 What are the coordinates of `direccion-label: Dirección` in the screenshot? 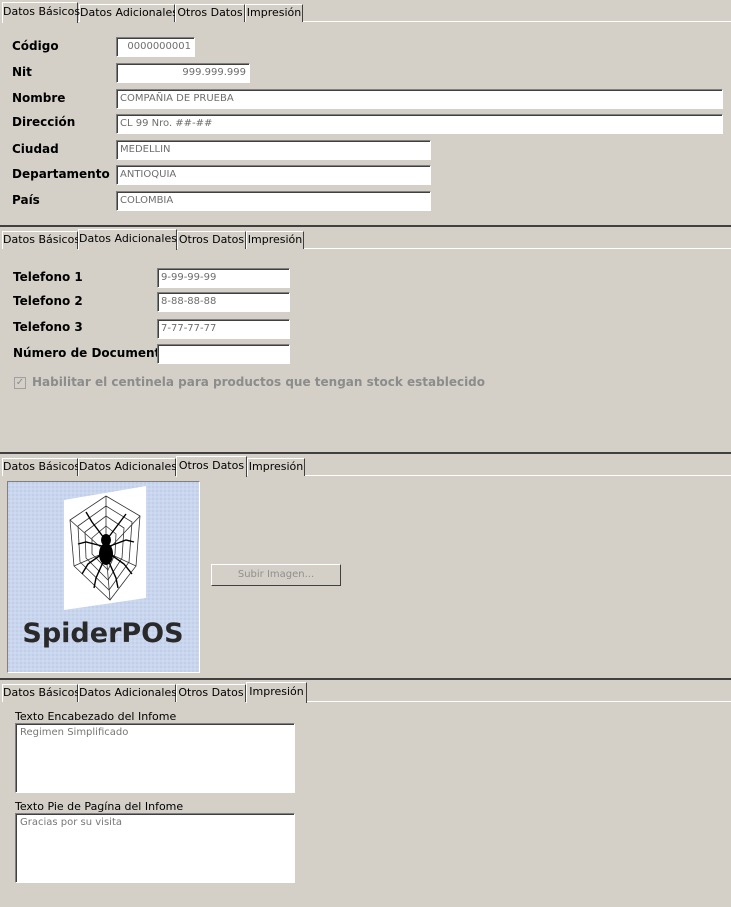 It's located at (44, 122).